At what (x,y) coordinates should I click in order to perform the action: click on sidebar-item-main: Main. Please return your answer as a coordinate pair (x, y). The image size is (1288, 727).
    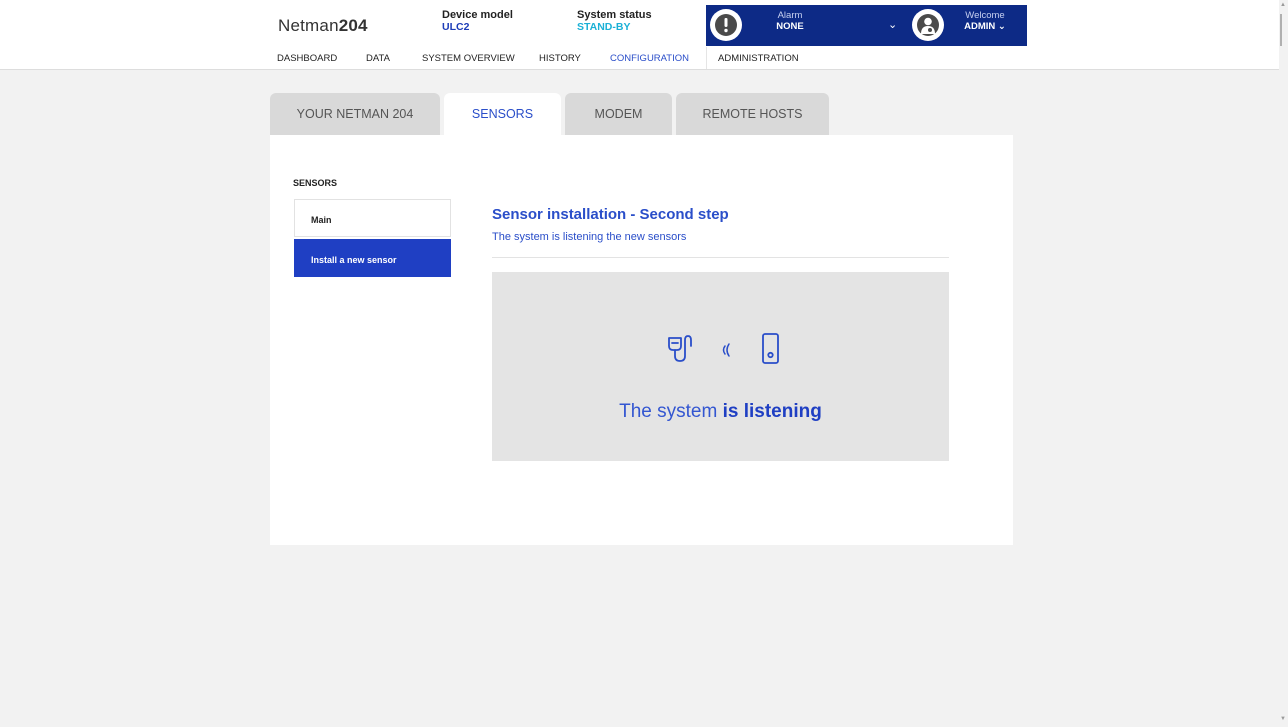
    Looking at the image, I should click on (372, 218).